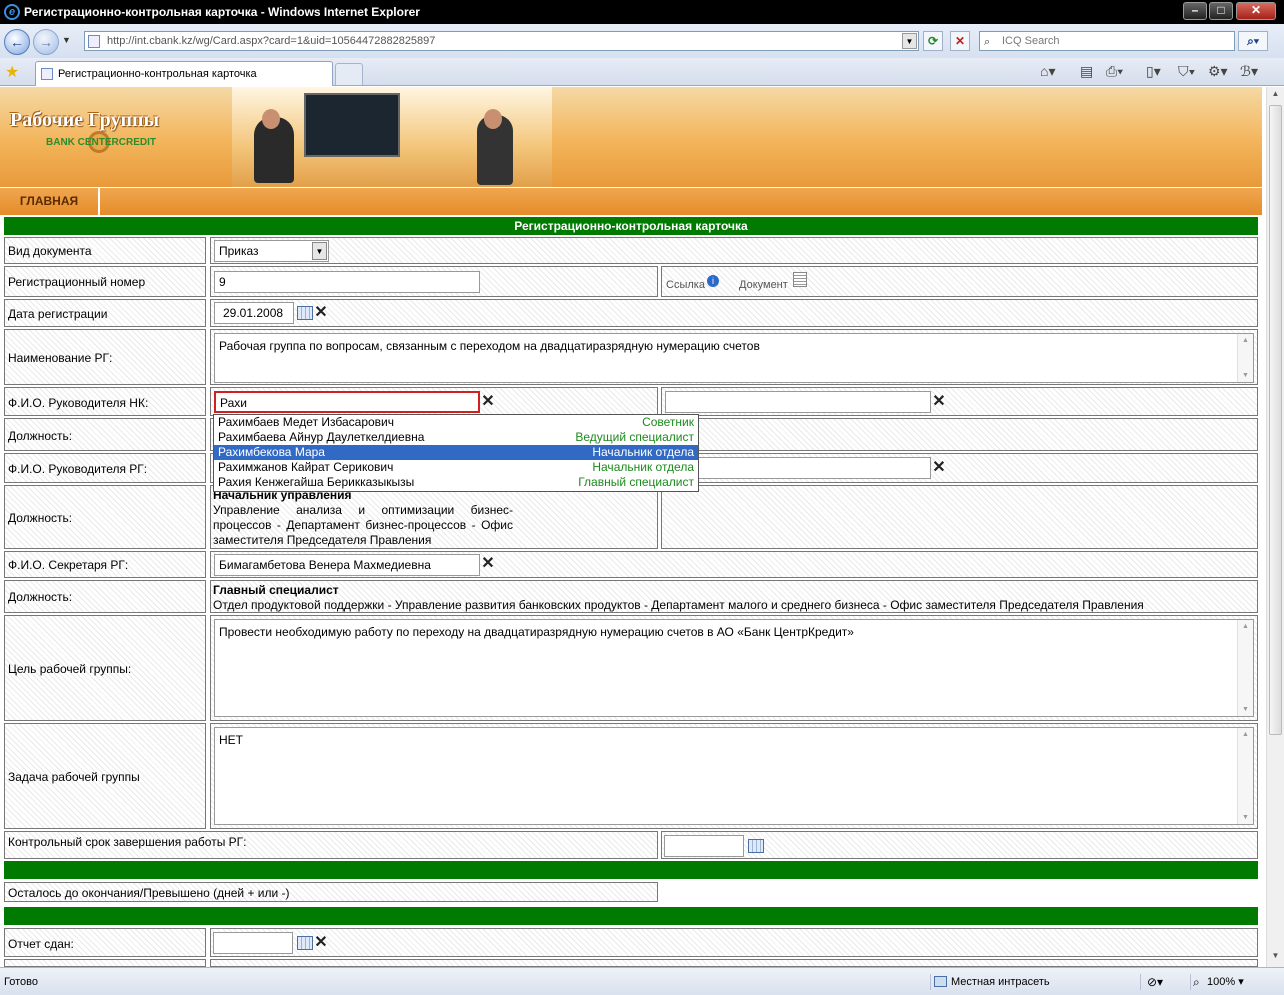 The width and height of the screenshot is (1284, 995). Describe the element at coordinates (254, 313) in the screenshot. I see `reg-date-input: 29.01.2008` at that location.